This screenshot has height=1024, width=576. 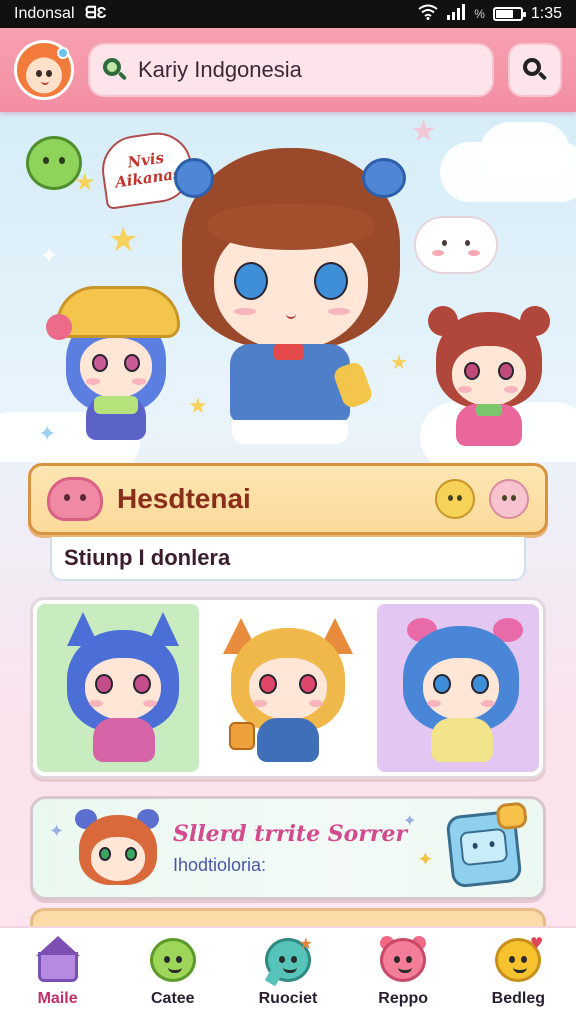 I want to click on carrier-badge: ᗺƐ, so click(x=95, y=13).